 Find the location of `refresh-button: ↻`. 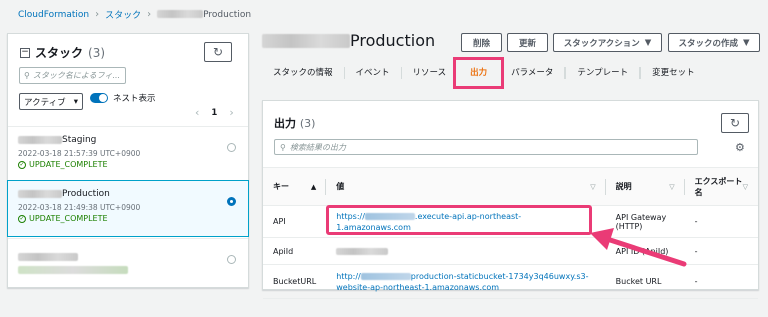

refresh-button: ↻ is located at coordinates (218, 52).